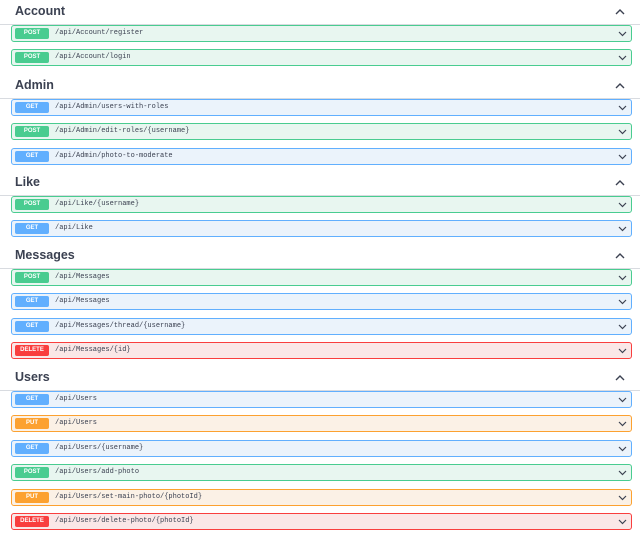  Describe the element at coordinates (320, 257) in the screenshot. I see `section-header-messages: Messages` at that location.